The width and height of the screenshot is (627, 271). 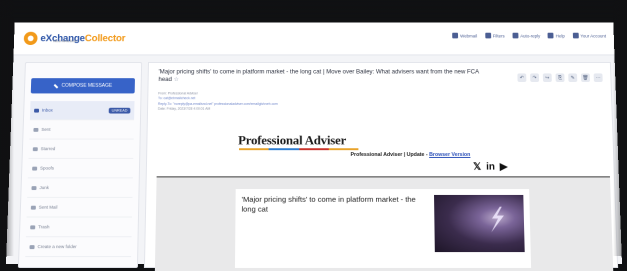 I want to click on sent-icon, so click(x=36, y=129).